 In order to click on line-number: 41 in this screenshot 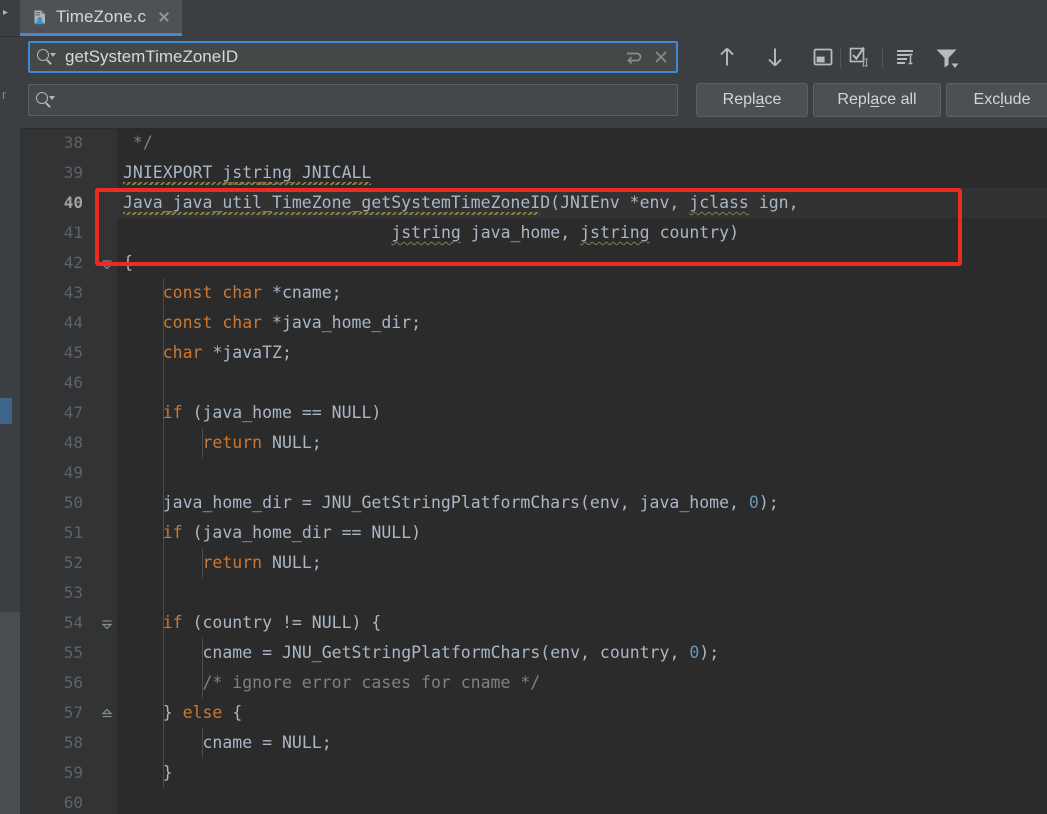, I will do `click(73, 232)`.